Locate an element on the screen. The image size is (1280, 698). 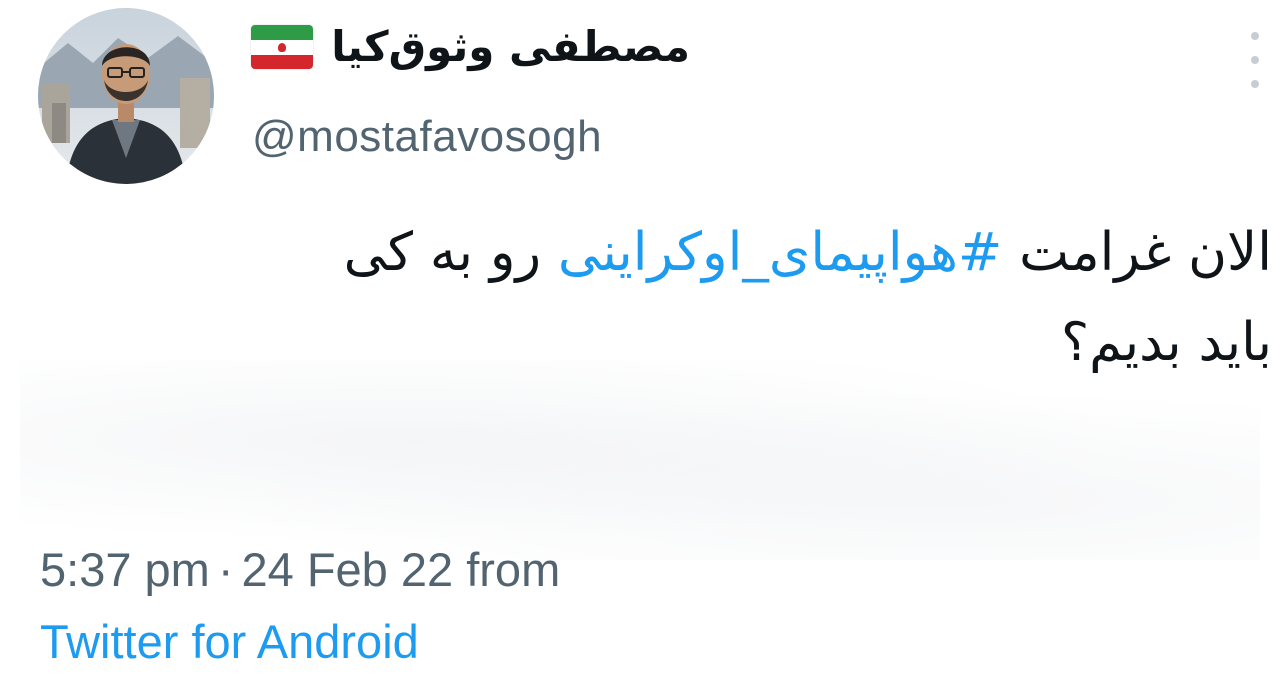
tweet-text-before: الان غرامت is located at coordinates (1137, 252).